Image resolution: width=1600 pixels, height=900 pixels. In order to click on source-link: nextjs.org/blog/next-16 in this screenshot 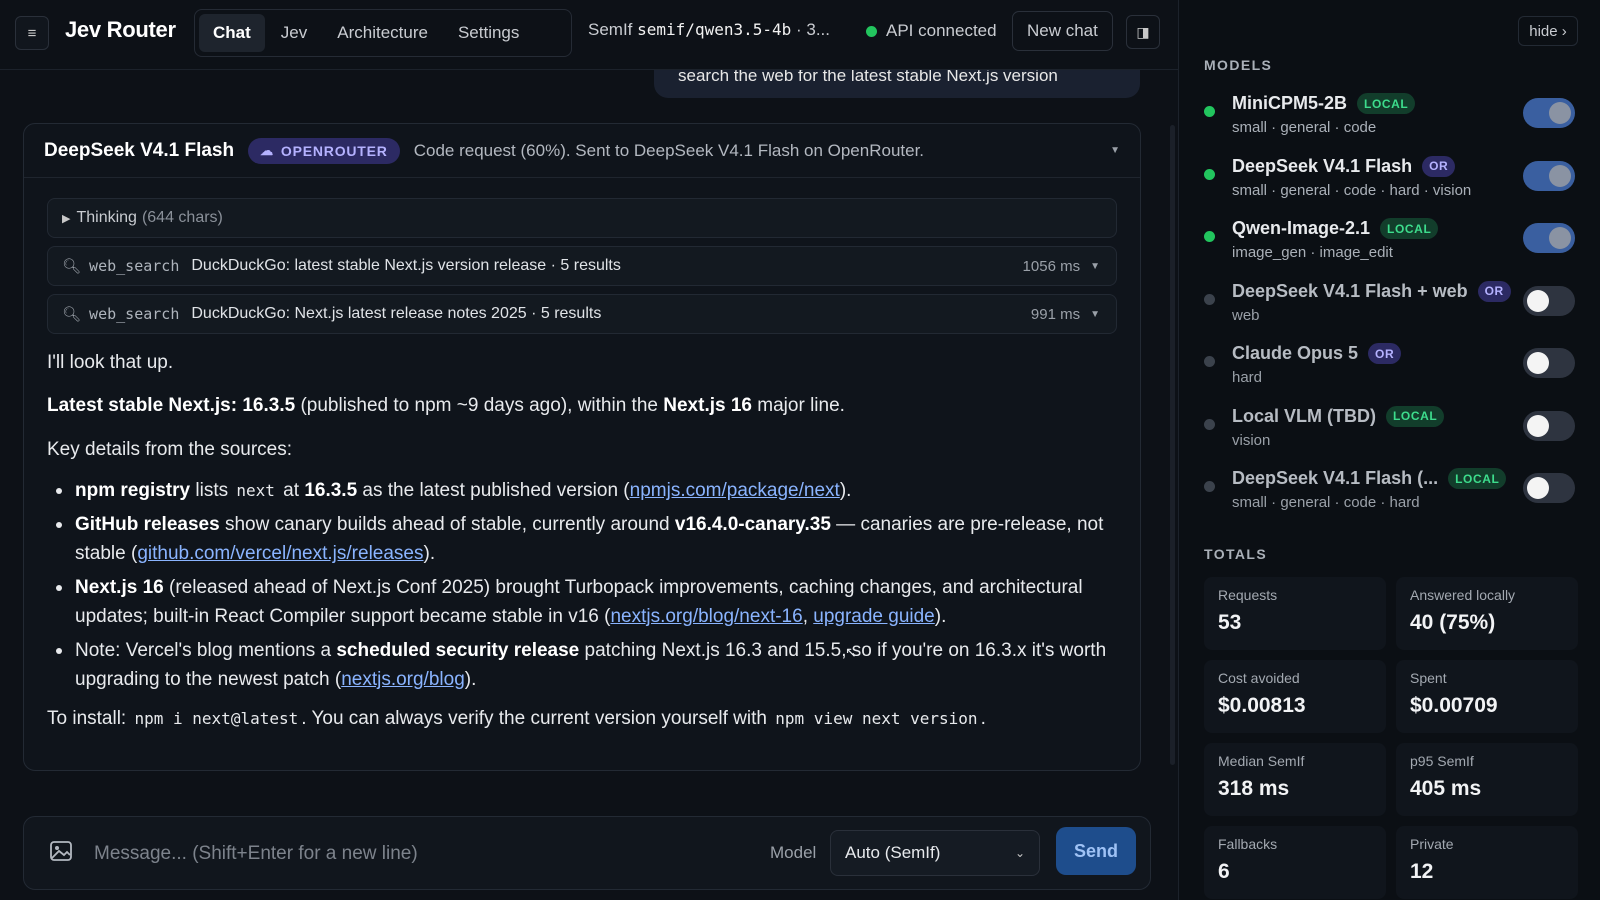, I will do `click(706, 616)`.